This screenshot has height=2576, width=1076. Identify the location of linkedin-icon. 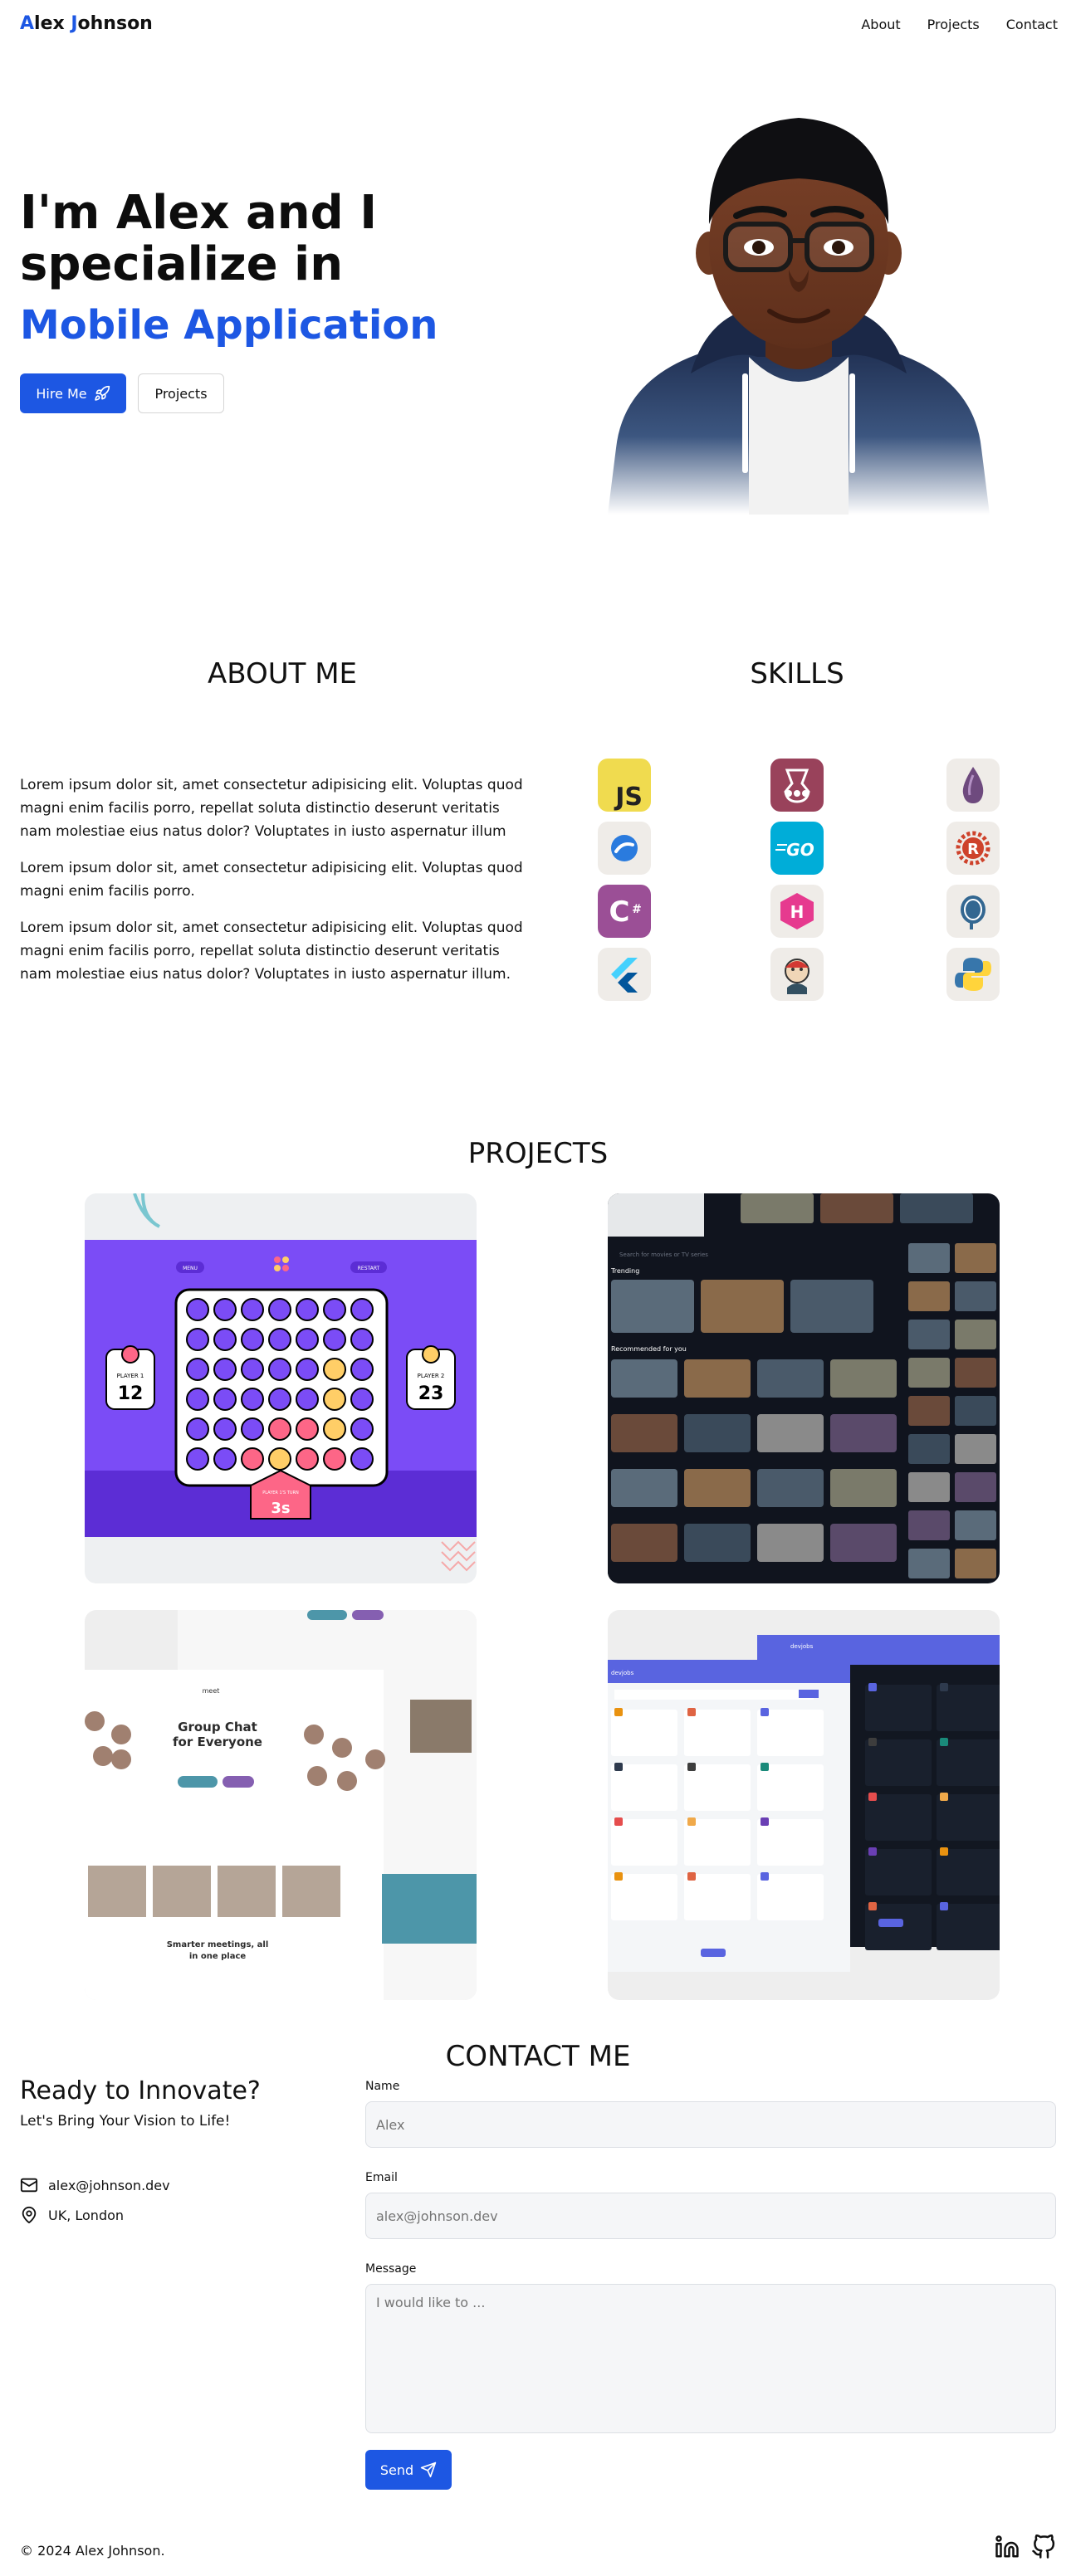
(1008, 2547).